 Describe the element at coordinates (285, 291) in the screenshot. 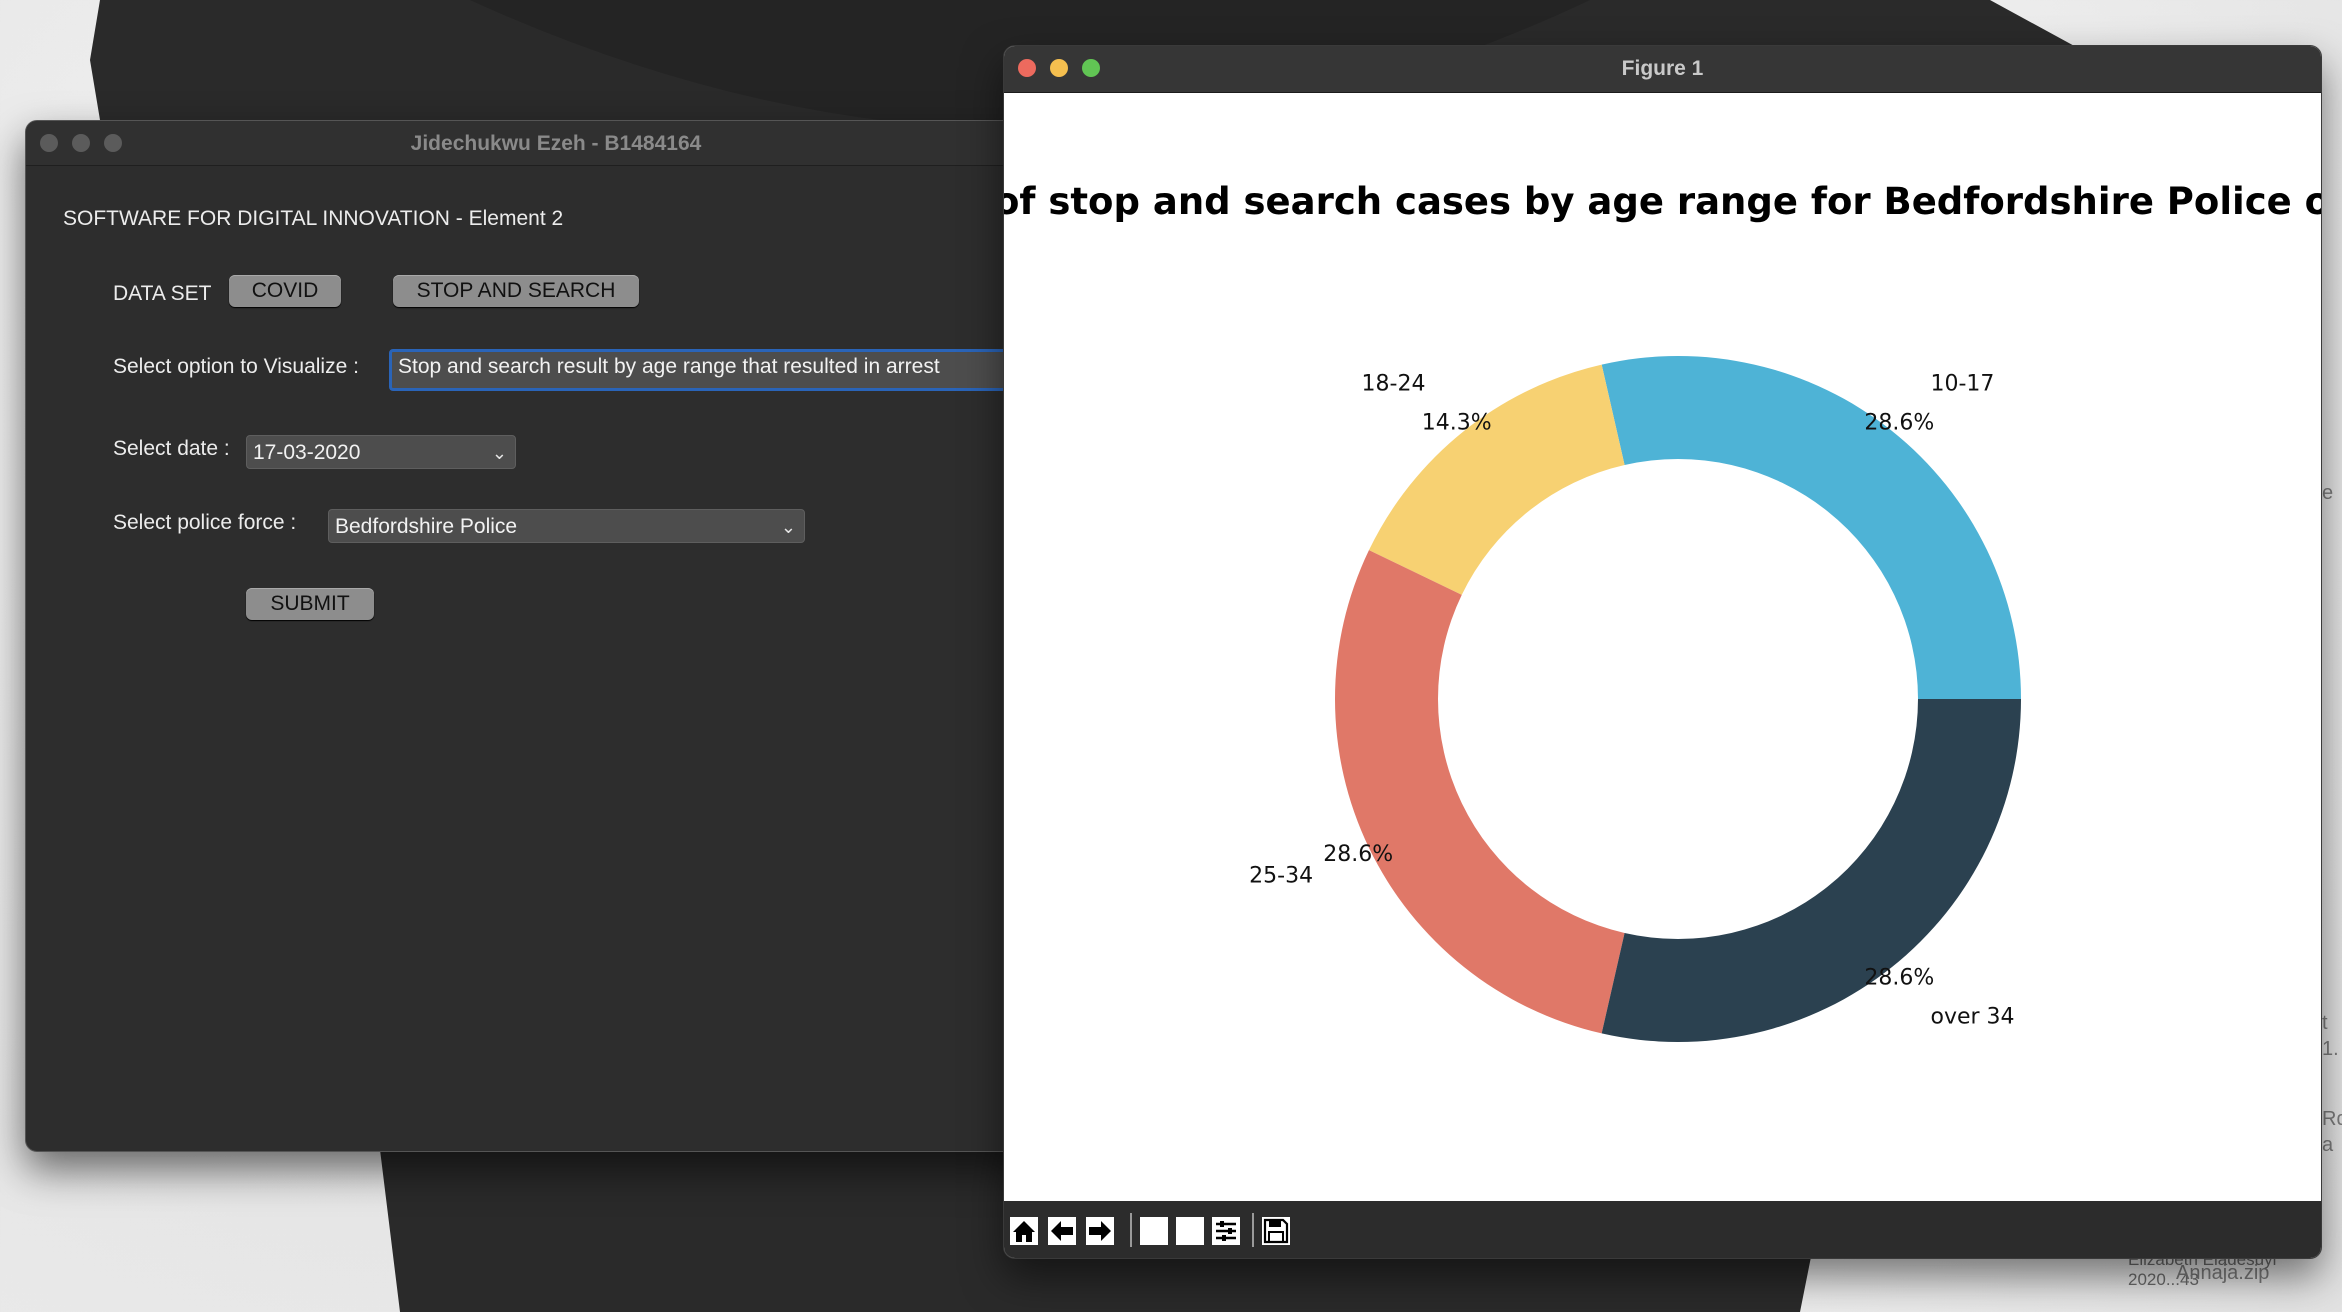

I see `covid-button: COVID` at that location.